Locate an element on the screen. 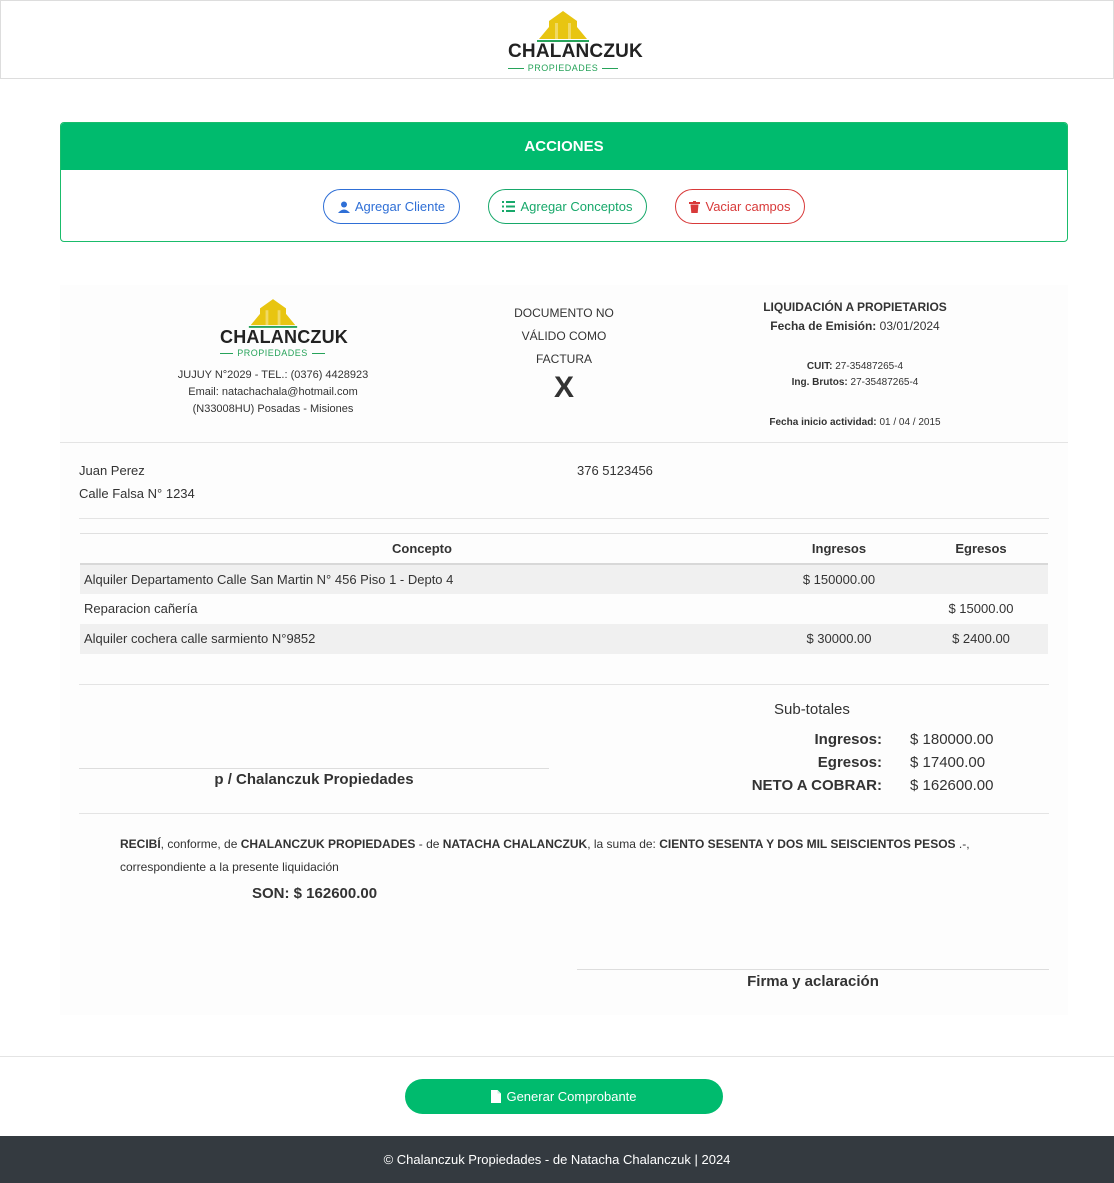 This screenshot has height=1183, width=1114. agregar-cliente-label: Agregar Cliente is located at coordinates (400, 206).